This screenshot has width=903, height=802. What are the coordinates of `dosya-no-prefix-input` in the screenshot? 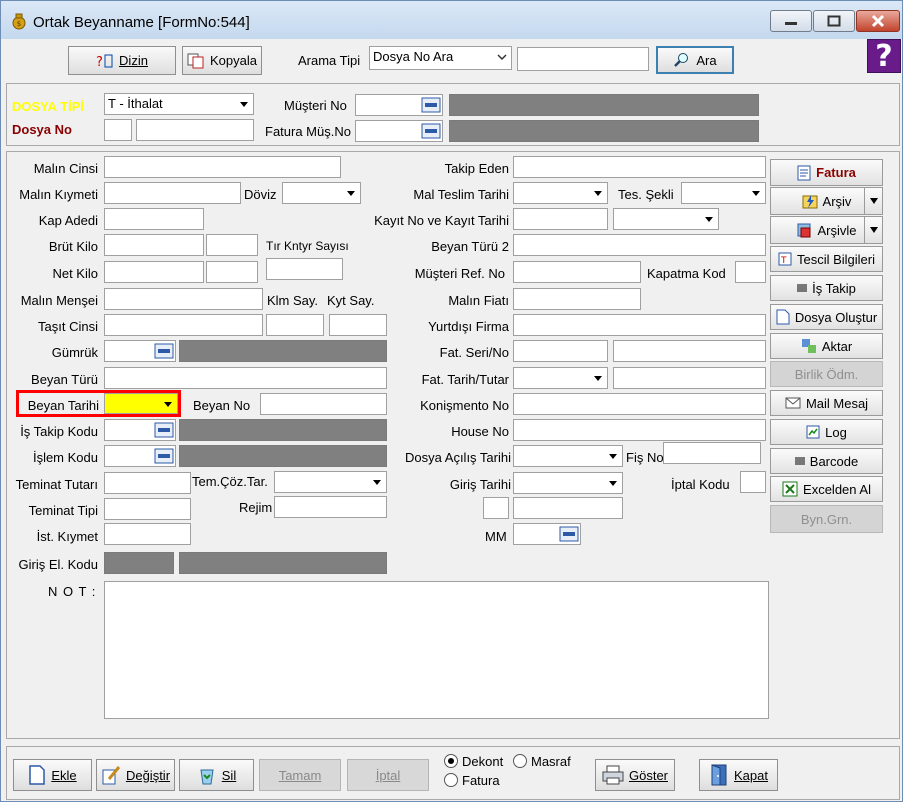 It's located at (118, 130).